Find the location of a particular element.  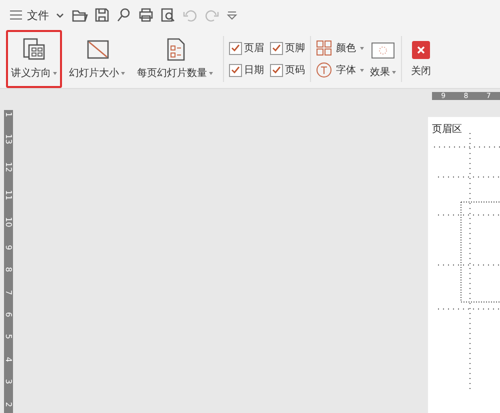

checkbox: 页码 is located at coordinates (287, 70).